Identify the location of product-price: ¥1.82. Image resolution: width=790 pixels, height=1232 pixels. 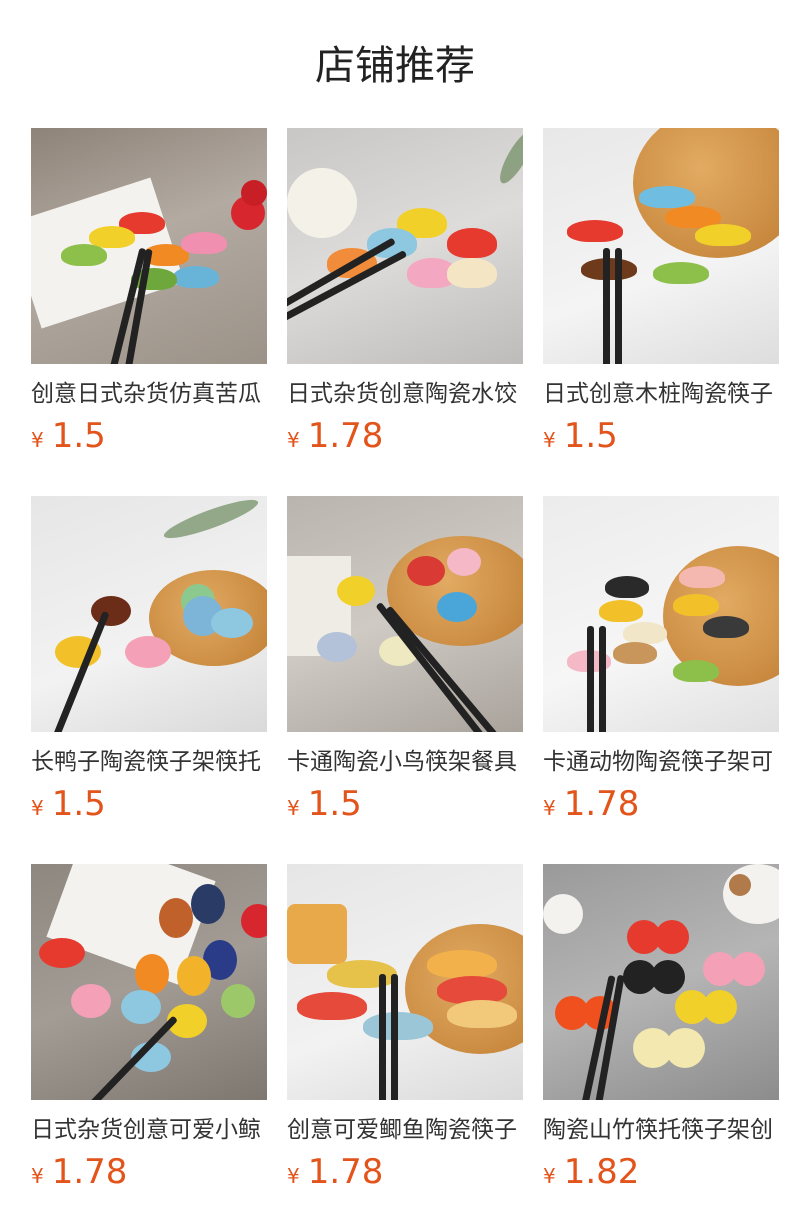
(661, 1172).